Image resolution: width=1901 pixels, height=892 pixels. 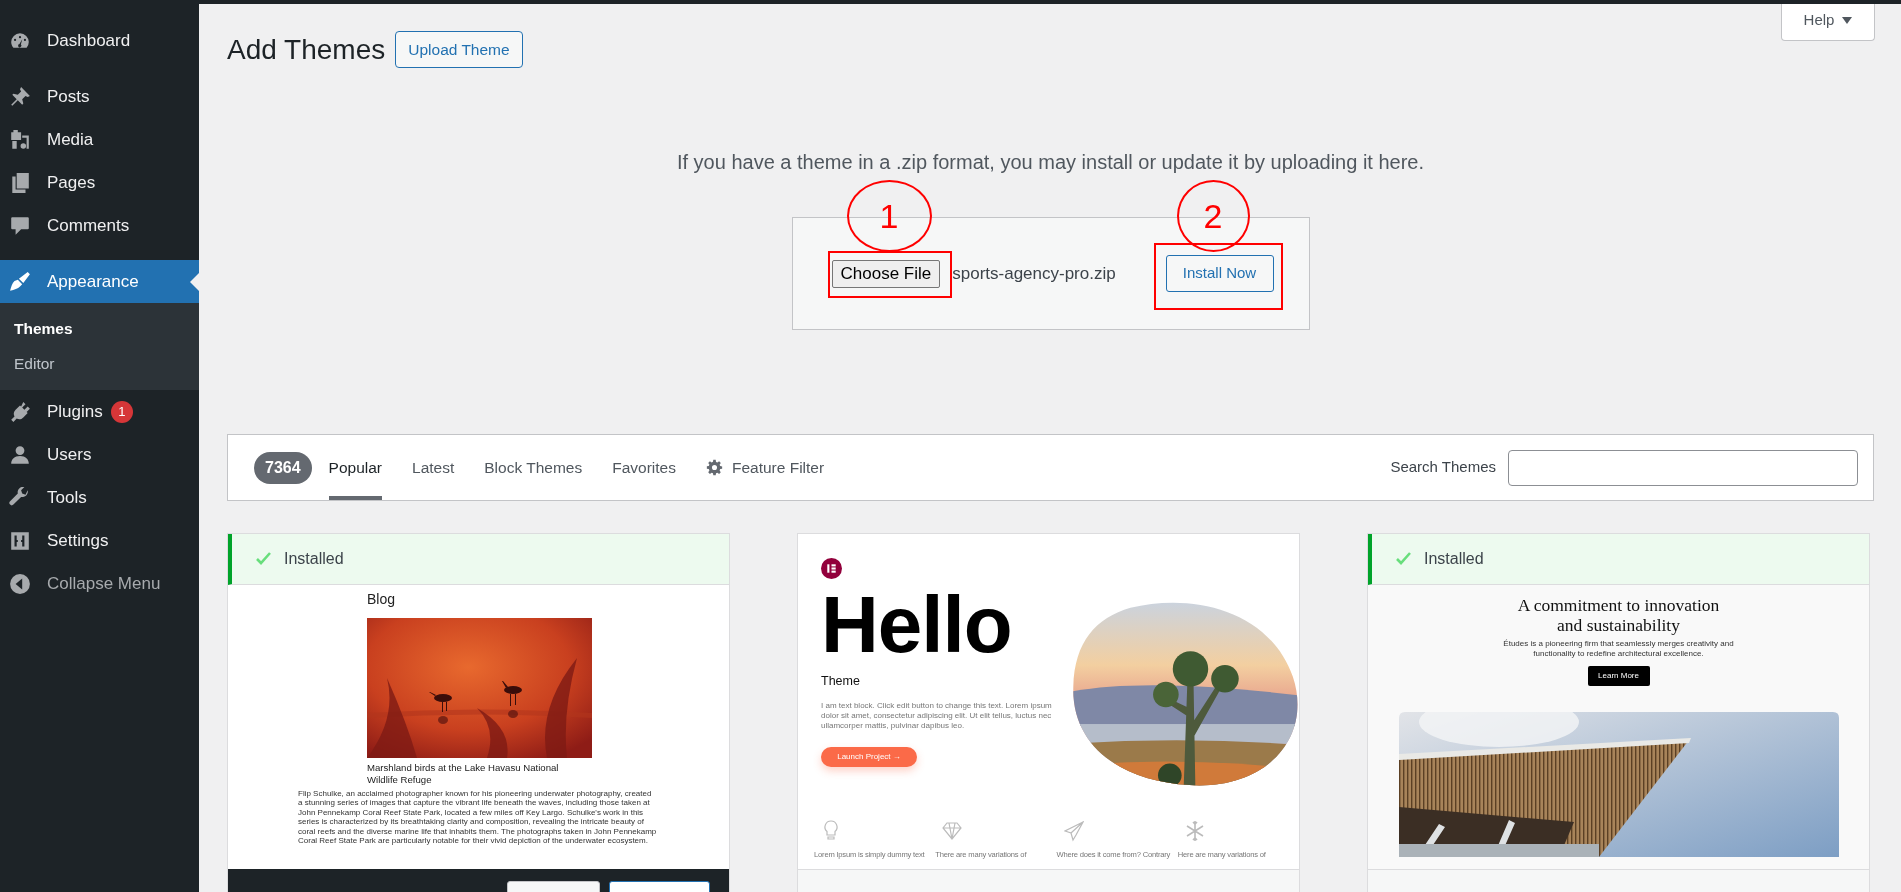 I want to click on menu-item: Appearance, so click(x=99, y=281).